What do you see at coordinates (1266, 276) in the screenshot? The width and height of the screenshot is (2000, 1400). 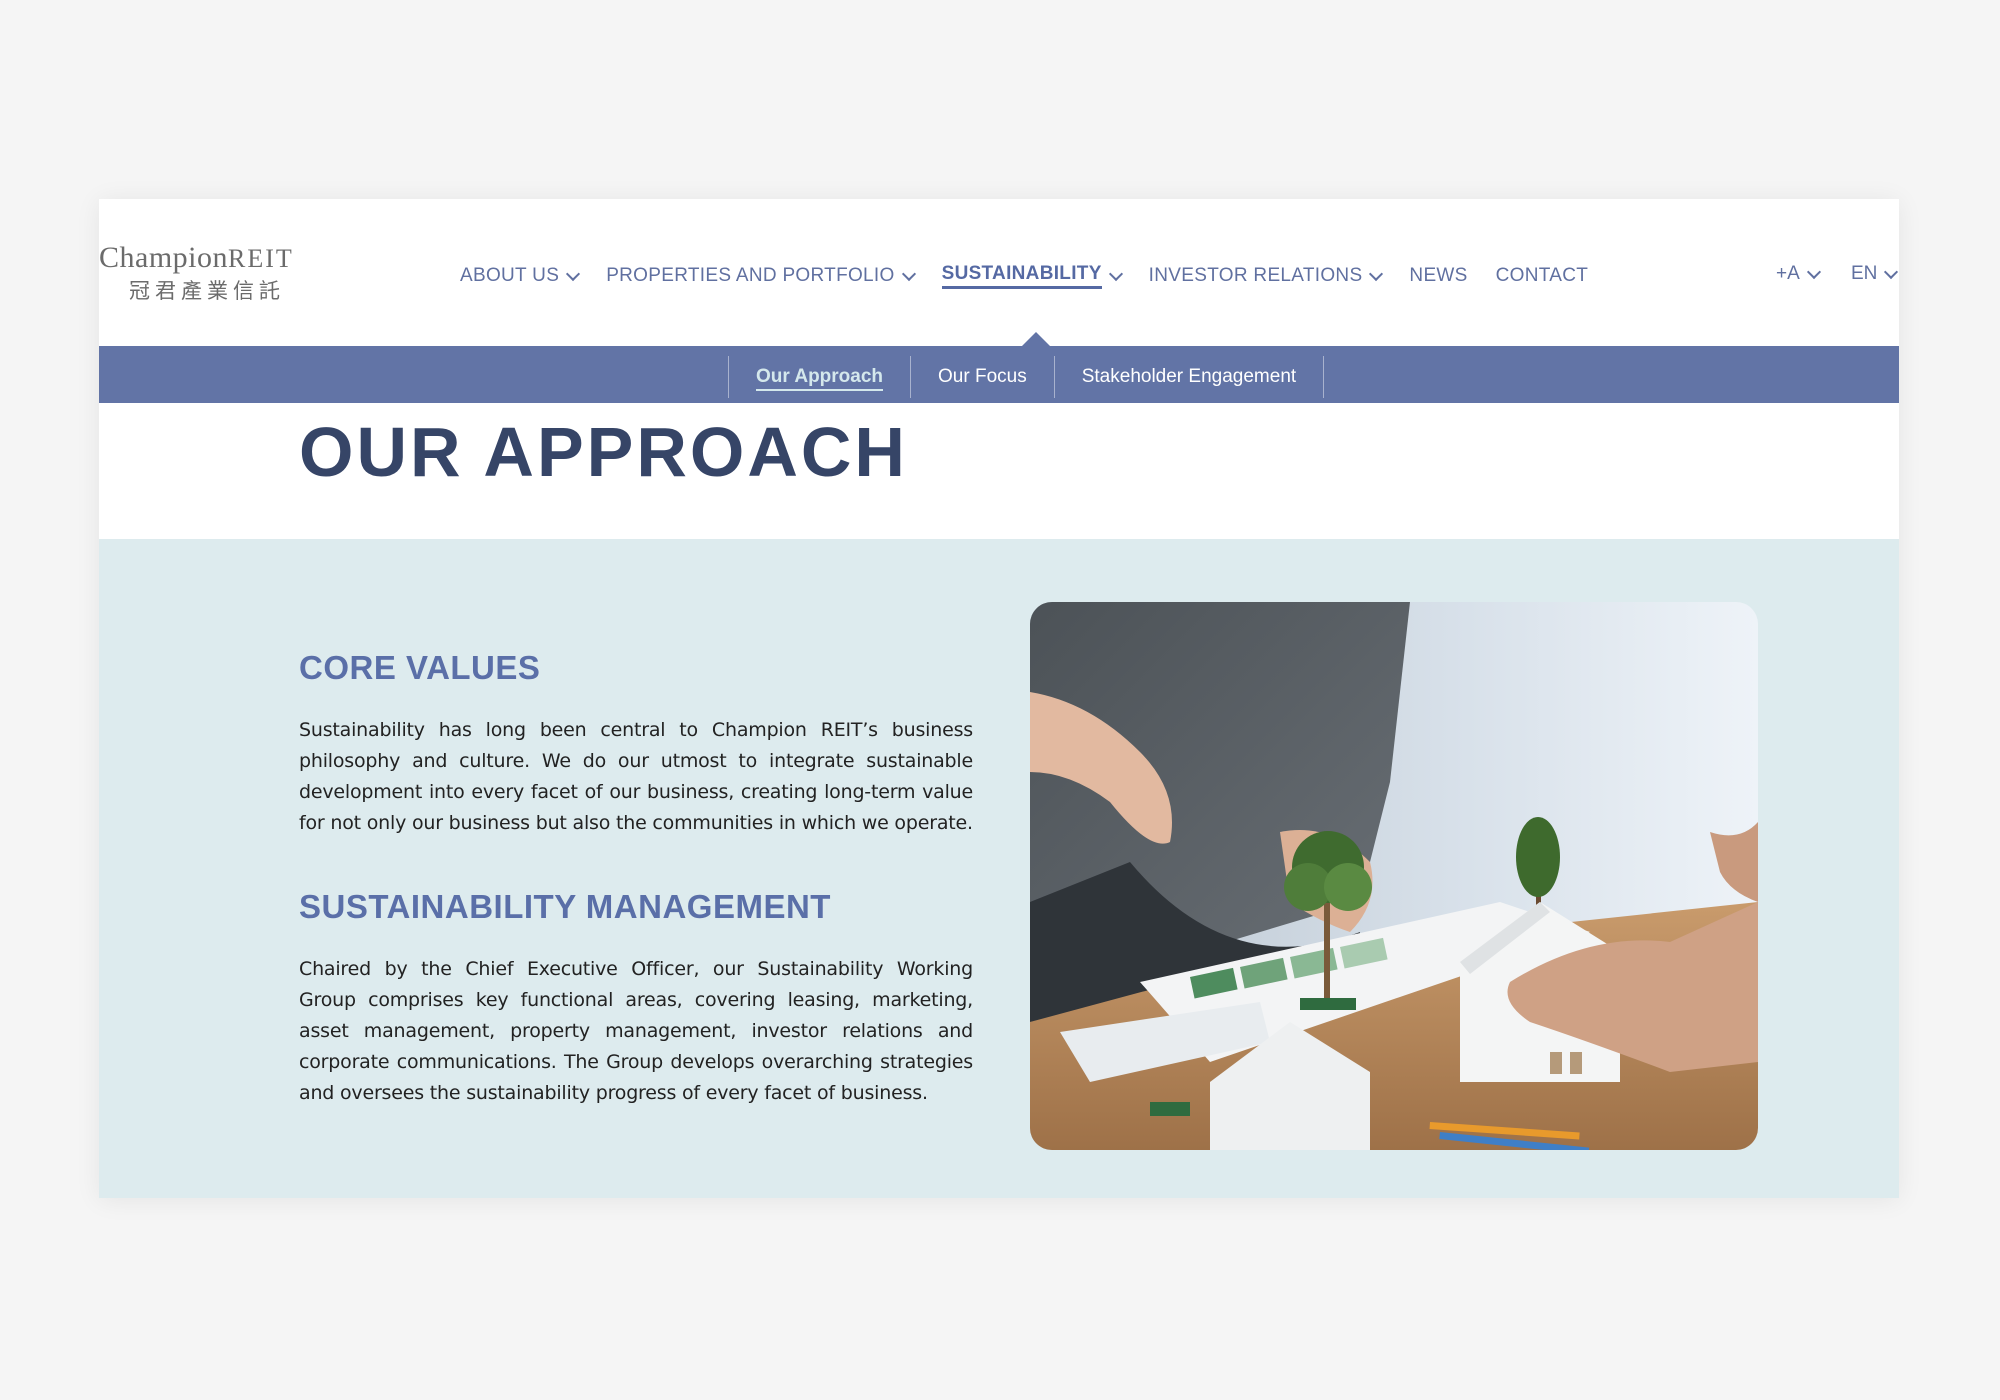 I see `nav-investor-relations: INVESTOR RELATIONS` at bounding box center [1266, 276].